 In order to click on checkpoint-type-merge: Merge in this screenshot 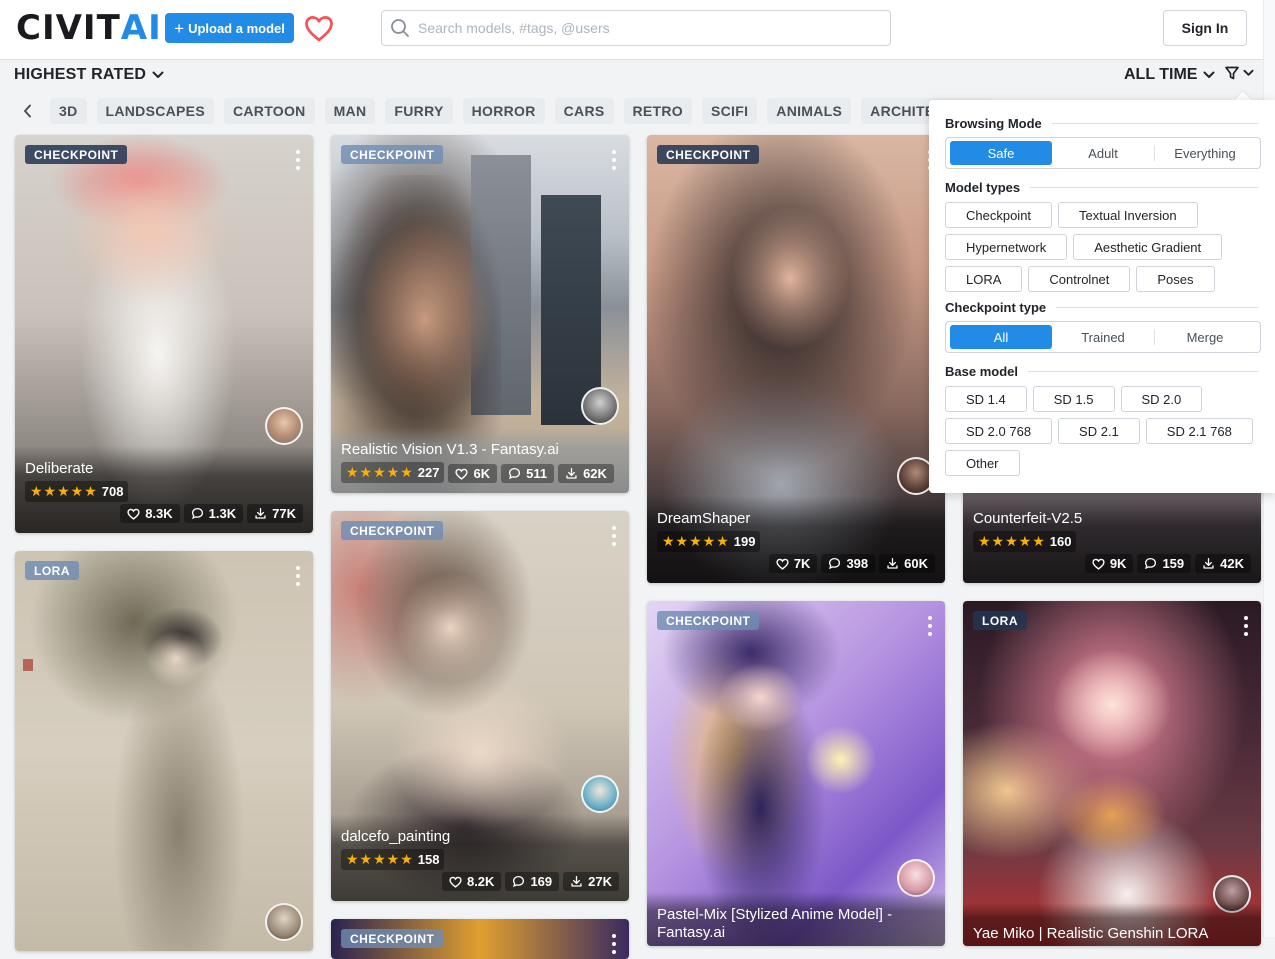, I will do `click(1205, 337)`.